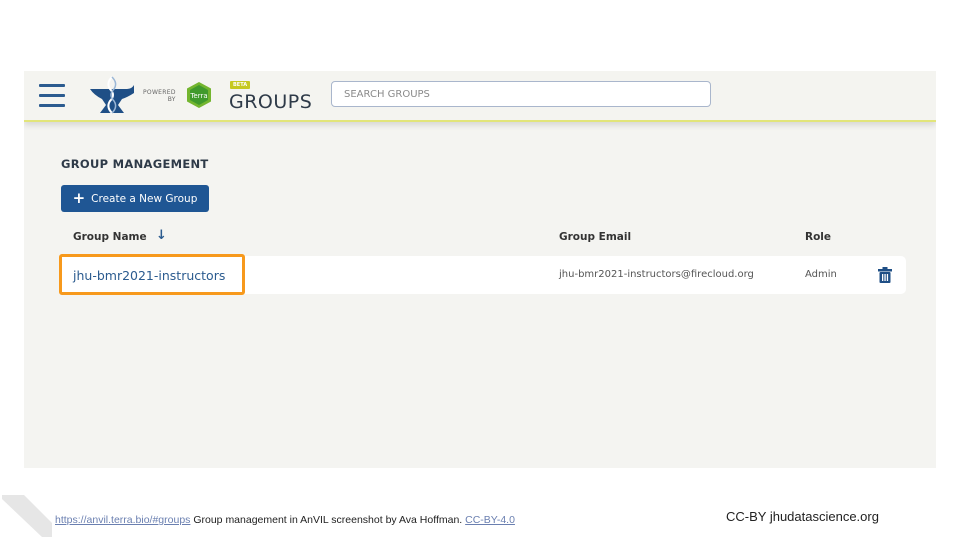 The width and height of the screenshot is (960, 540). Describe the element at coordinates (240, 85) in the screenshot. I see `beta-badge: BETA` at that location.